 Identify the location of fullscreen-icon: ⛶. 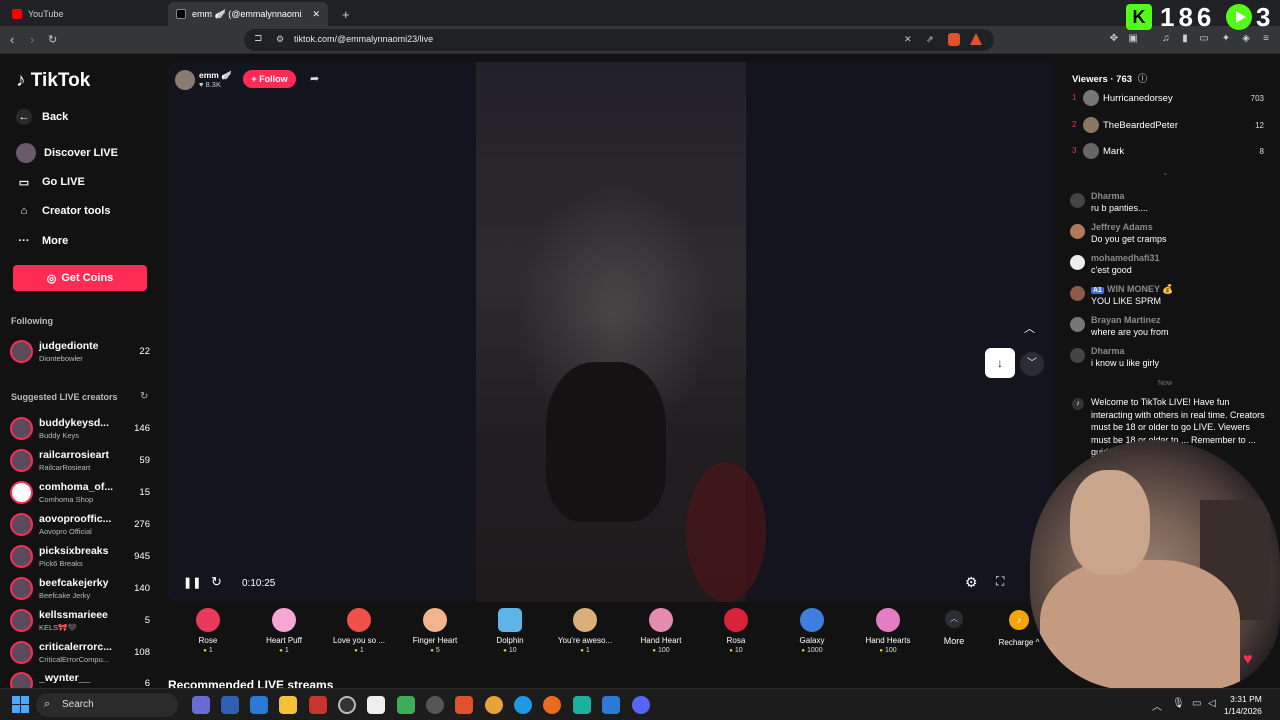
(1000, 581).